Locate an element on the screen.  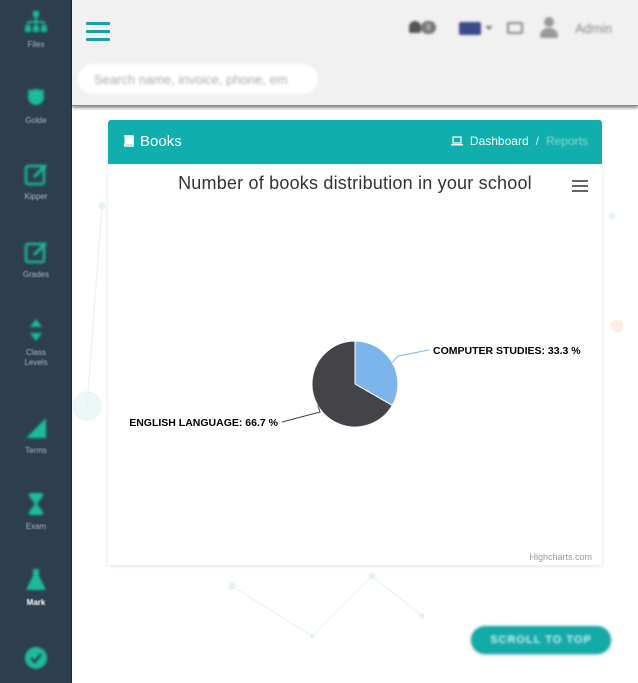
pie-data-label: COMPUTER STUDIES: 33.3 % is located at coordinates (507, 351).